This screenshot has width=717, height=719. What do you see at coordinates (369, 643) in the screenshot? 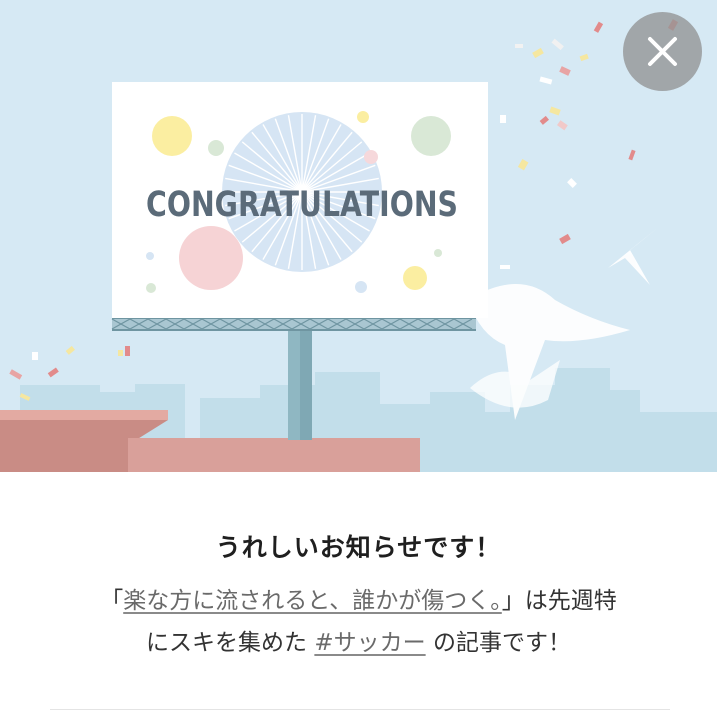
I see `hashtag-link: #サッカー` at bounding box center [369, 643].